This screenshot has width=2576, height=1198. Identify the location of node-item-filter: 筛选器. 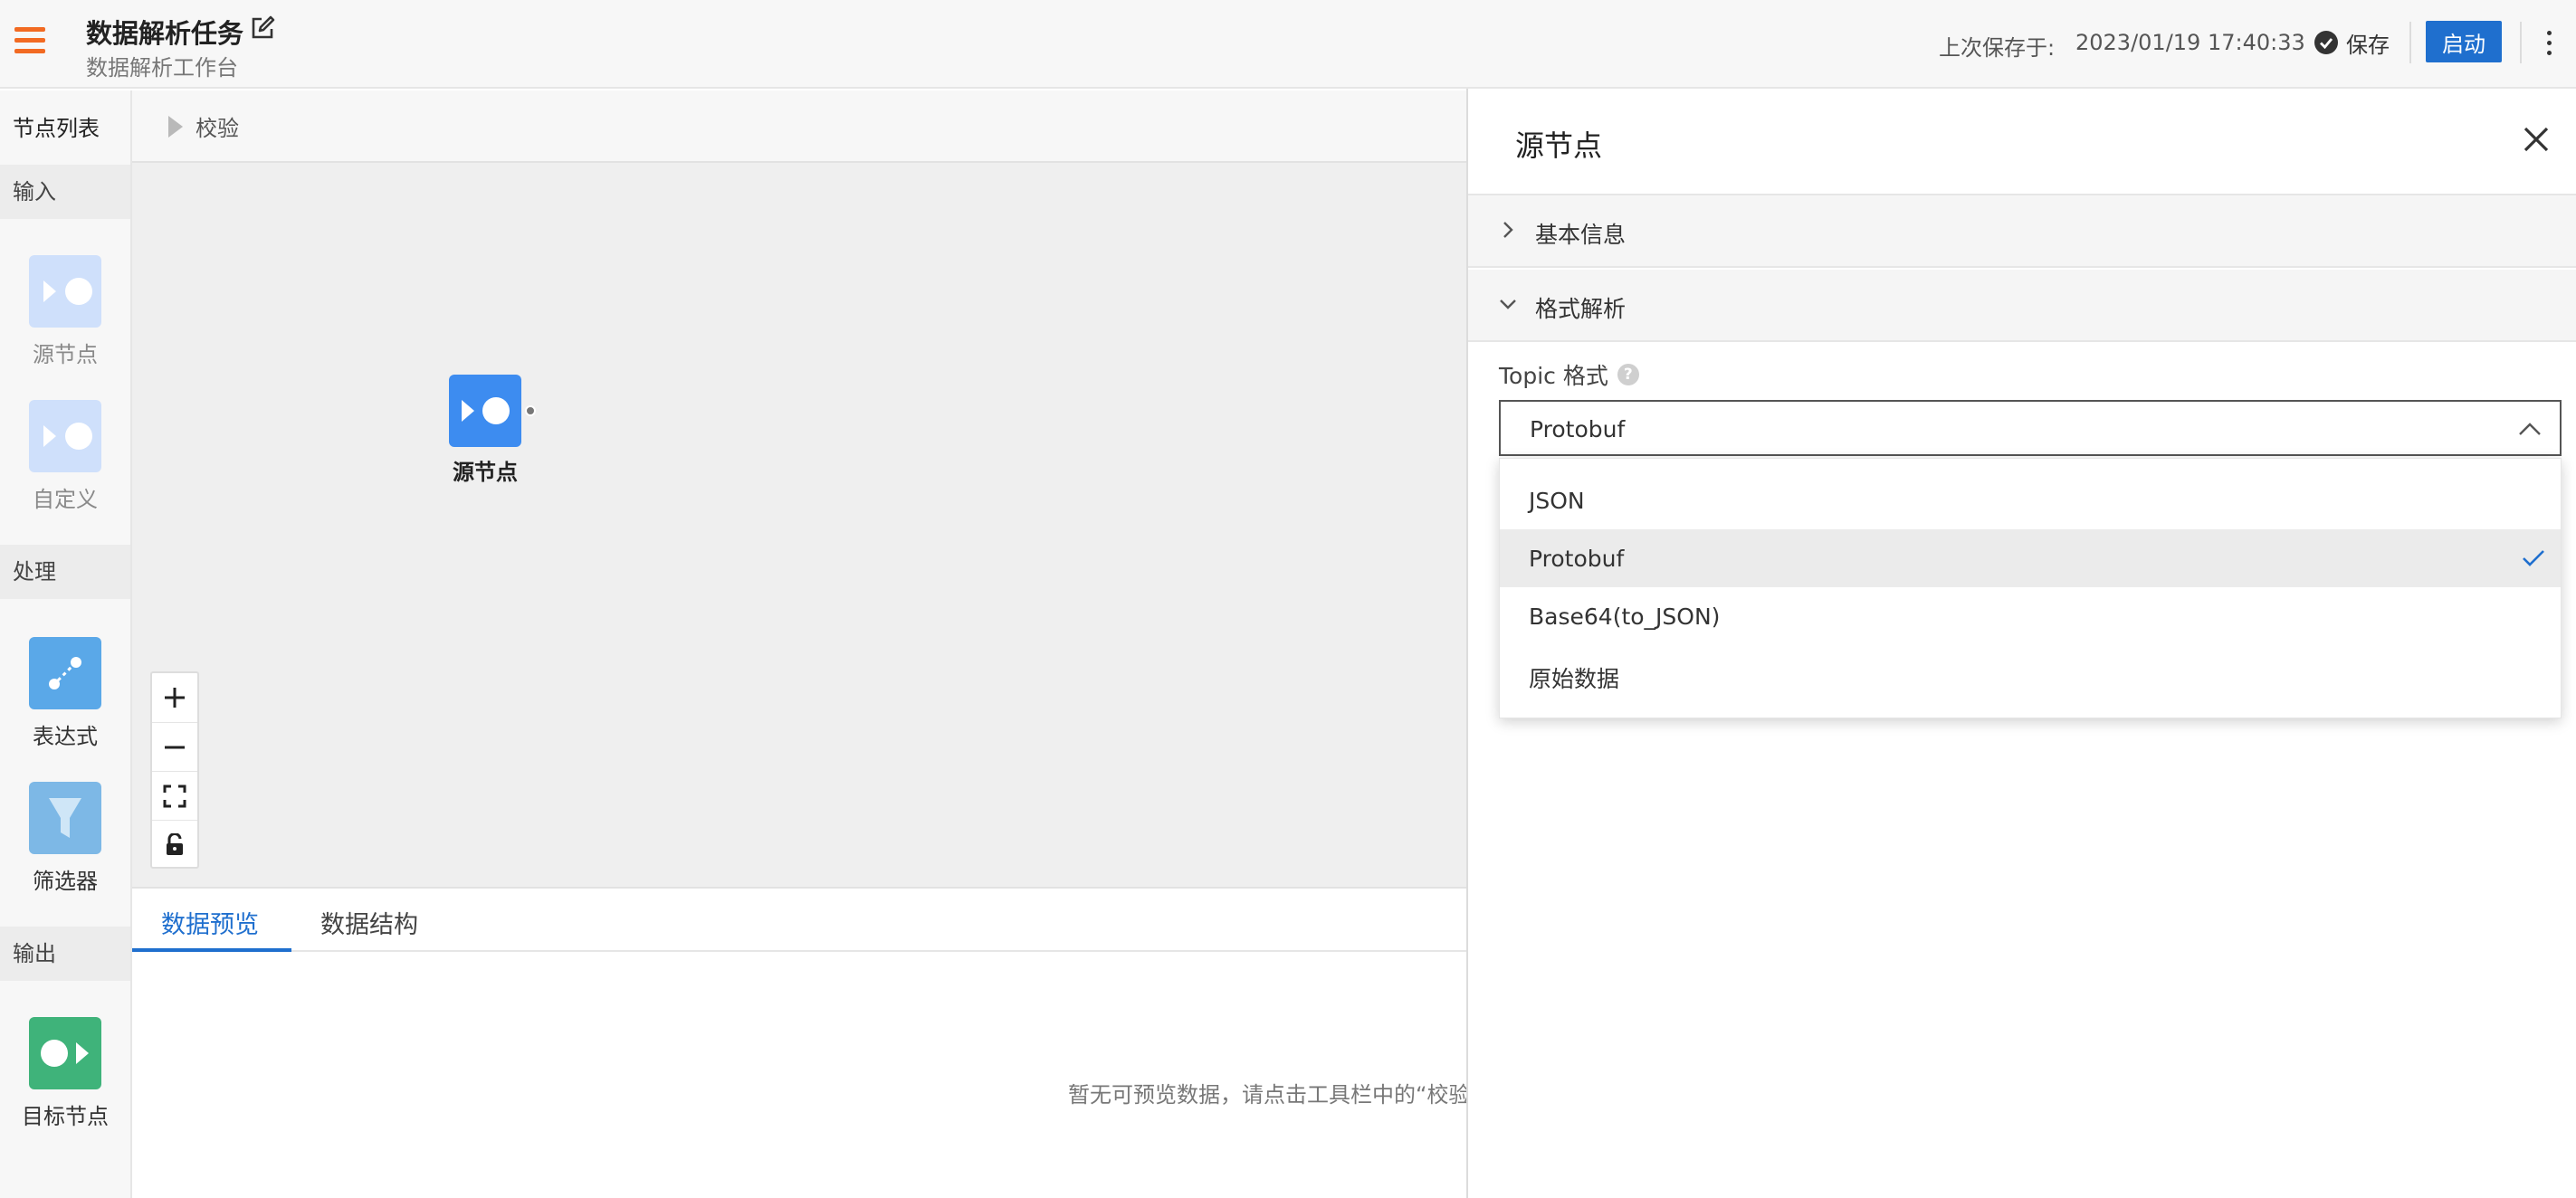
(65, 838).